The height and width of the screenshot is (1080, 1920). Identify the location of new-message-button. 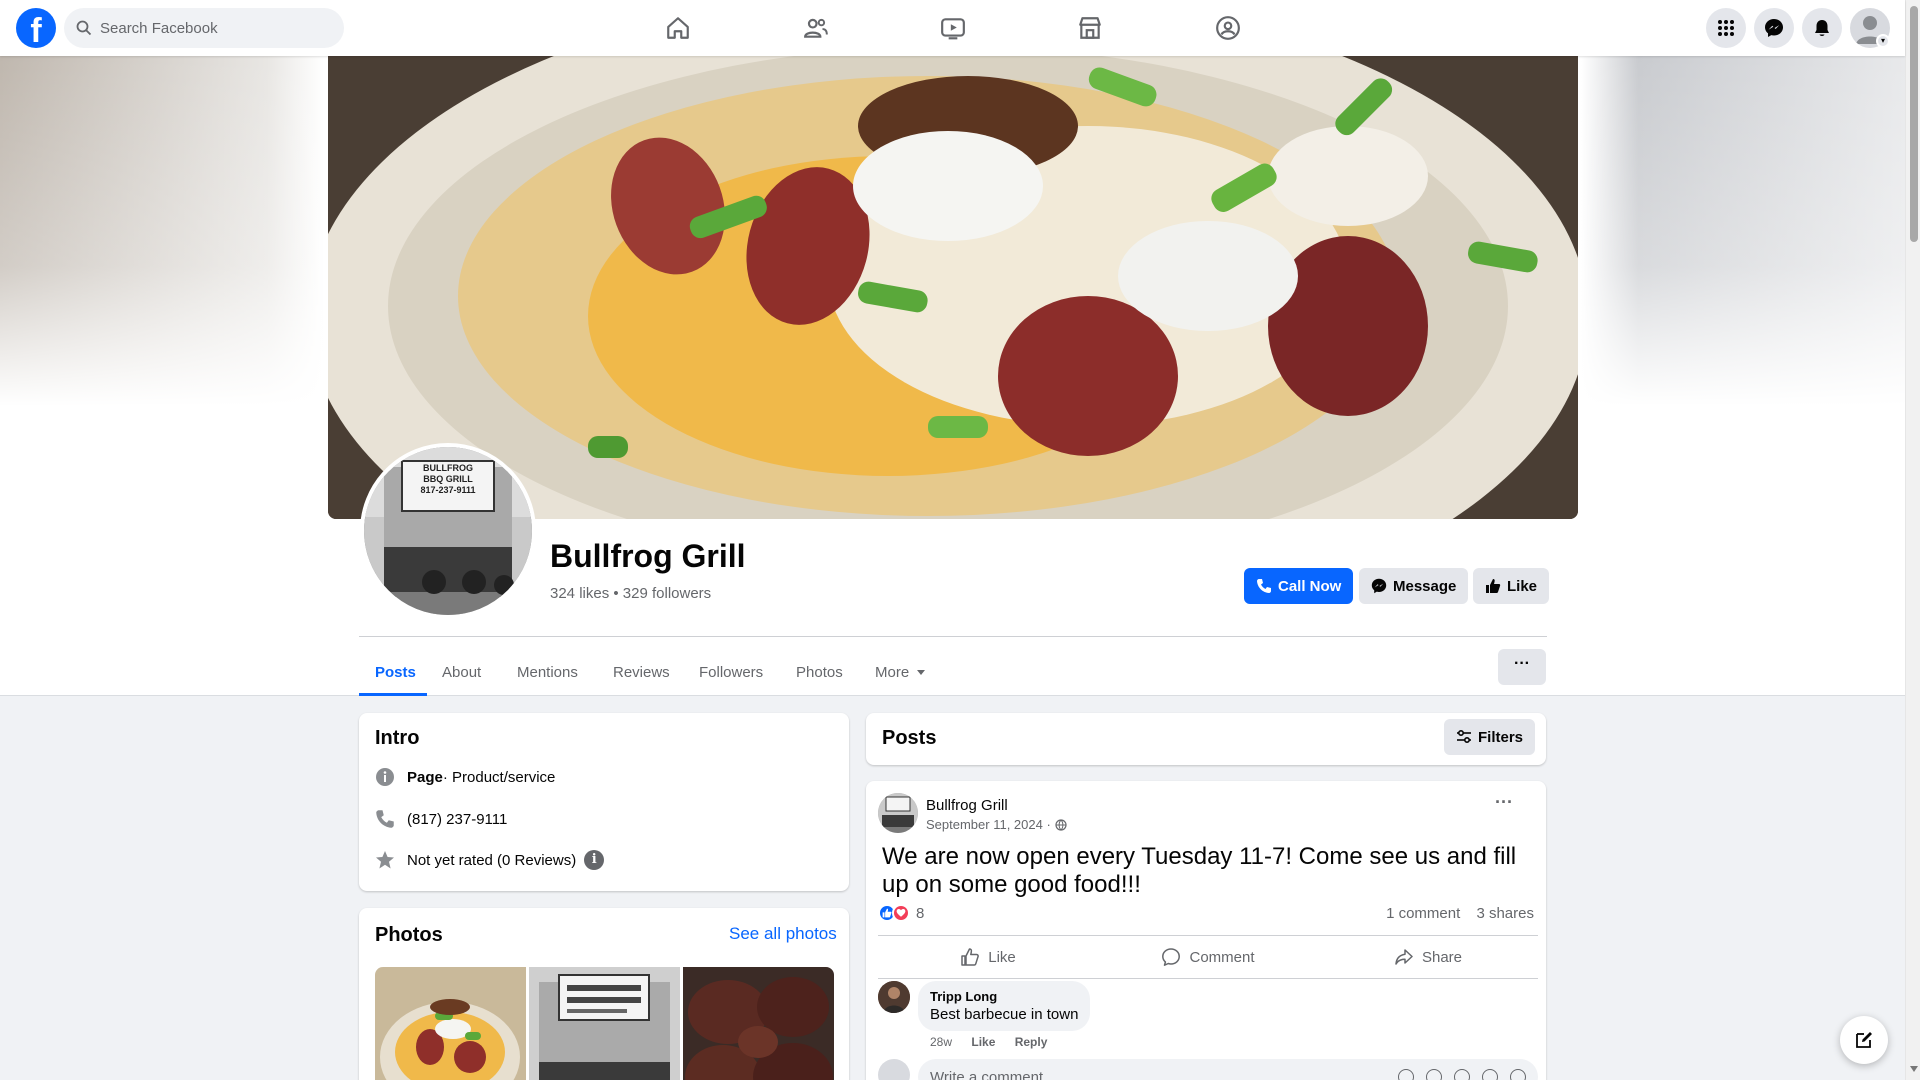
(1864, 1040).